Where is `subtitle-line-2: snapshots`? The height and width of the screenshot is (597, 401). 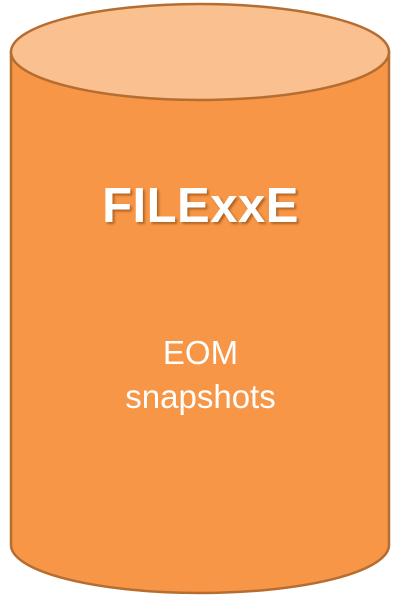 subtitle-line-2: snapshots is located at coordinates (200, 396).